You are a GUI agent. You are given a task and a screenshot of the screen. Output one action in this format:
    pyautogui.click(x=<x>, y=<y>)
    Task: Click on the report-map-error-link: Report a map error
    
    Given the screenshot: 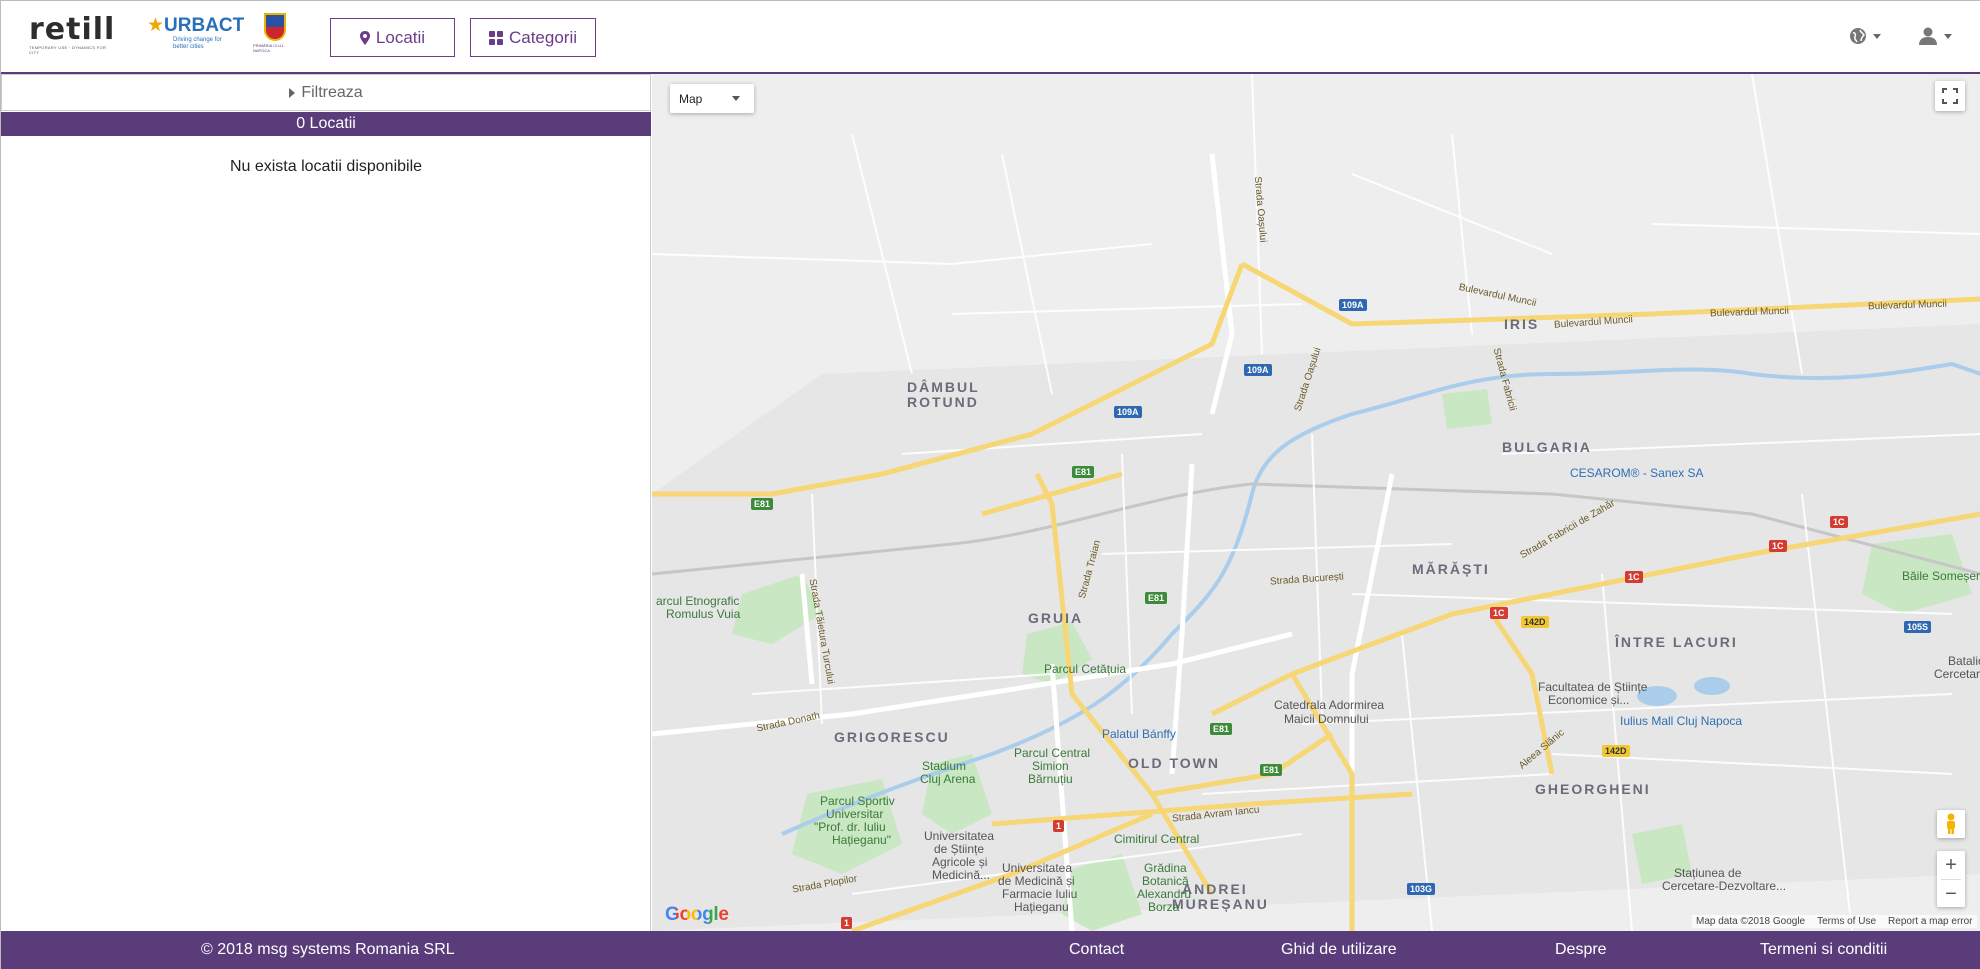 What is the action you would take?
    pyautogui.click(x=1930, y=921)
    